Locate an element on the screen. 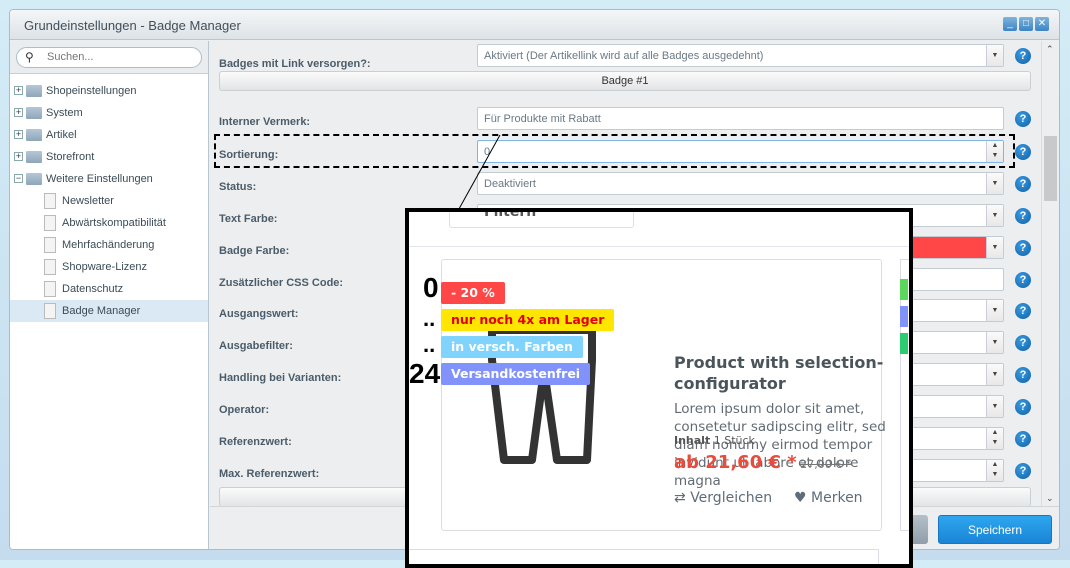 This screenshot has height=568, width=1070. preview-badge: - 20 % is located at coordinates (473, 293).